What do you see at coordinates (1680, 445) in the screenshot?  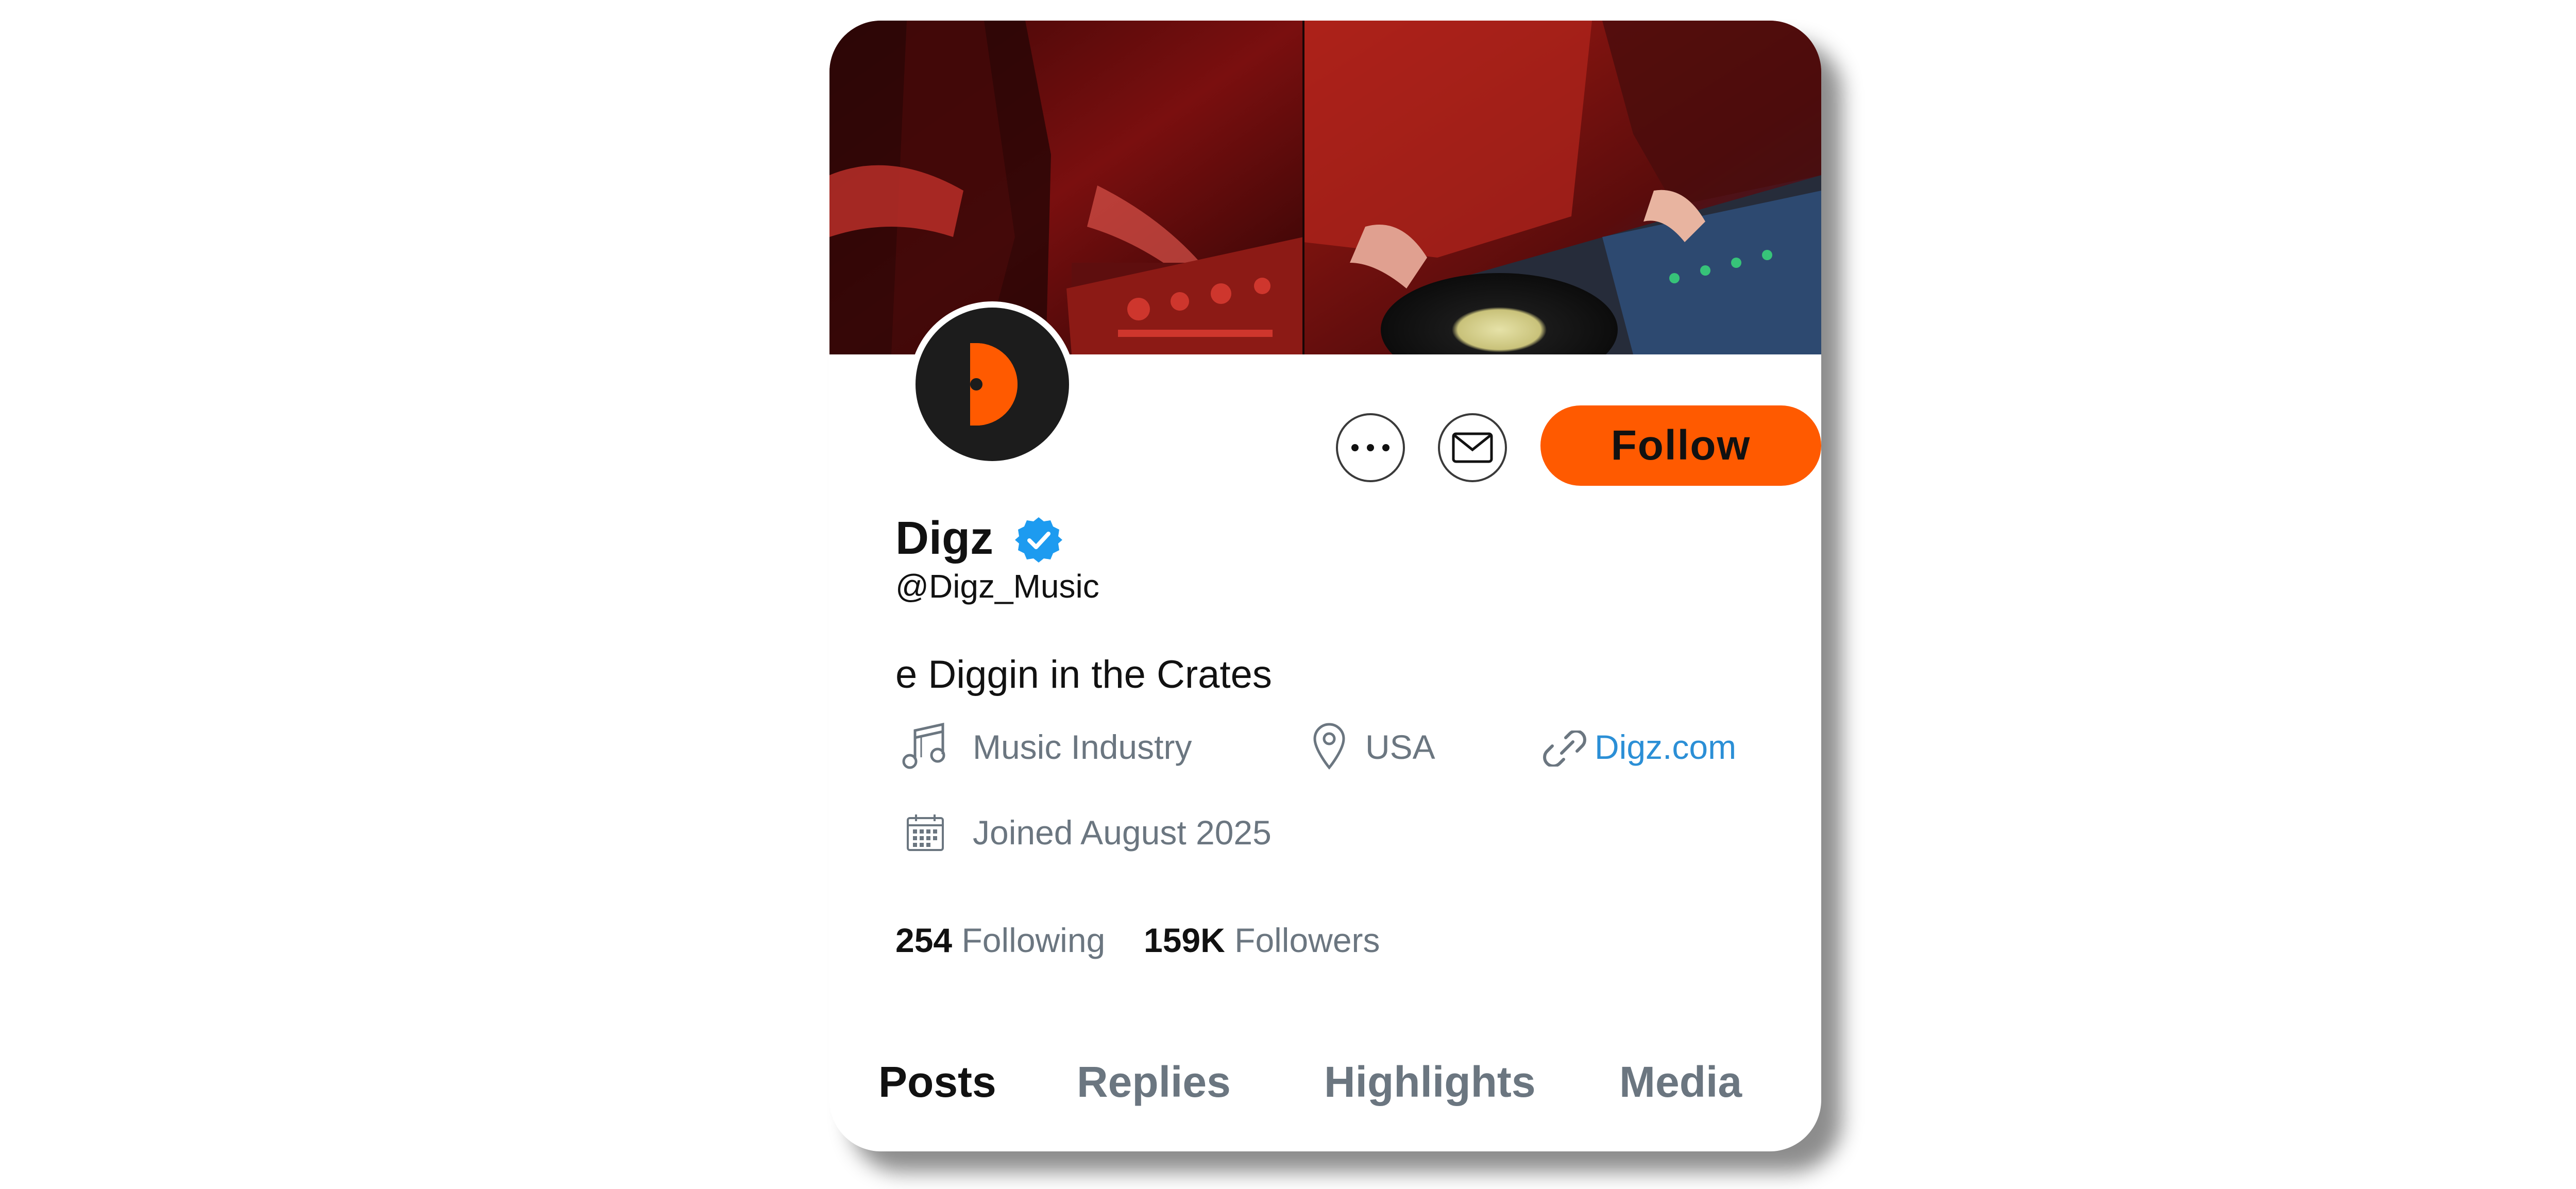 I see `follow-button: Follow` at bounding box center [1680, 445].